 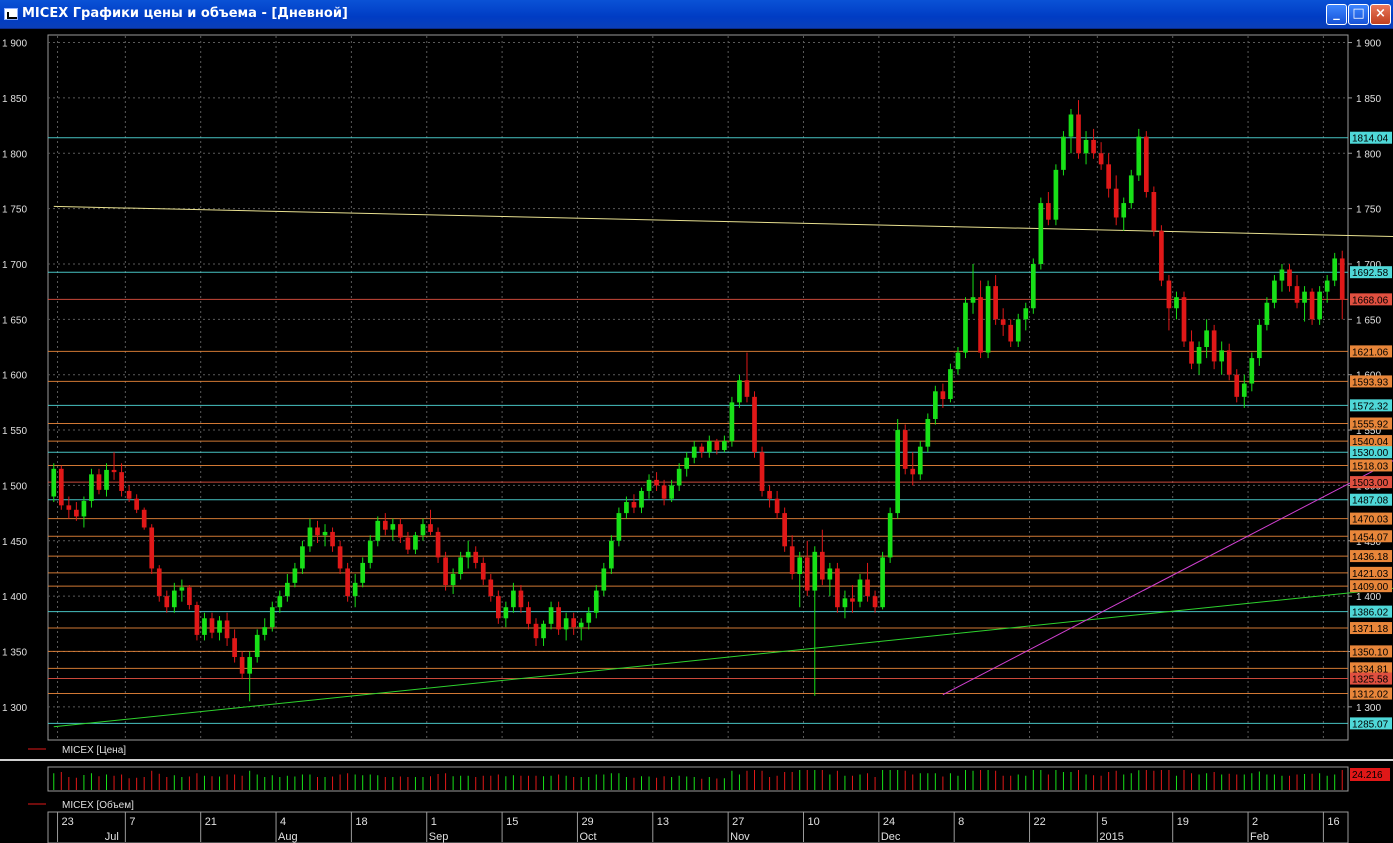 What do you see at coordinates (211, 822) in the screenshot?
I see `day-label: 21` at bounding box center [211, 822].